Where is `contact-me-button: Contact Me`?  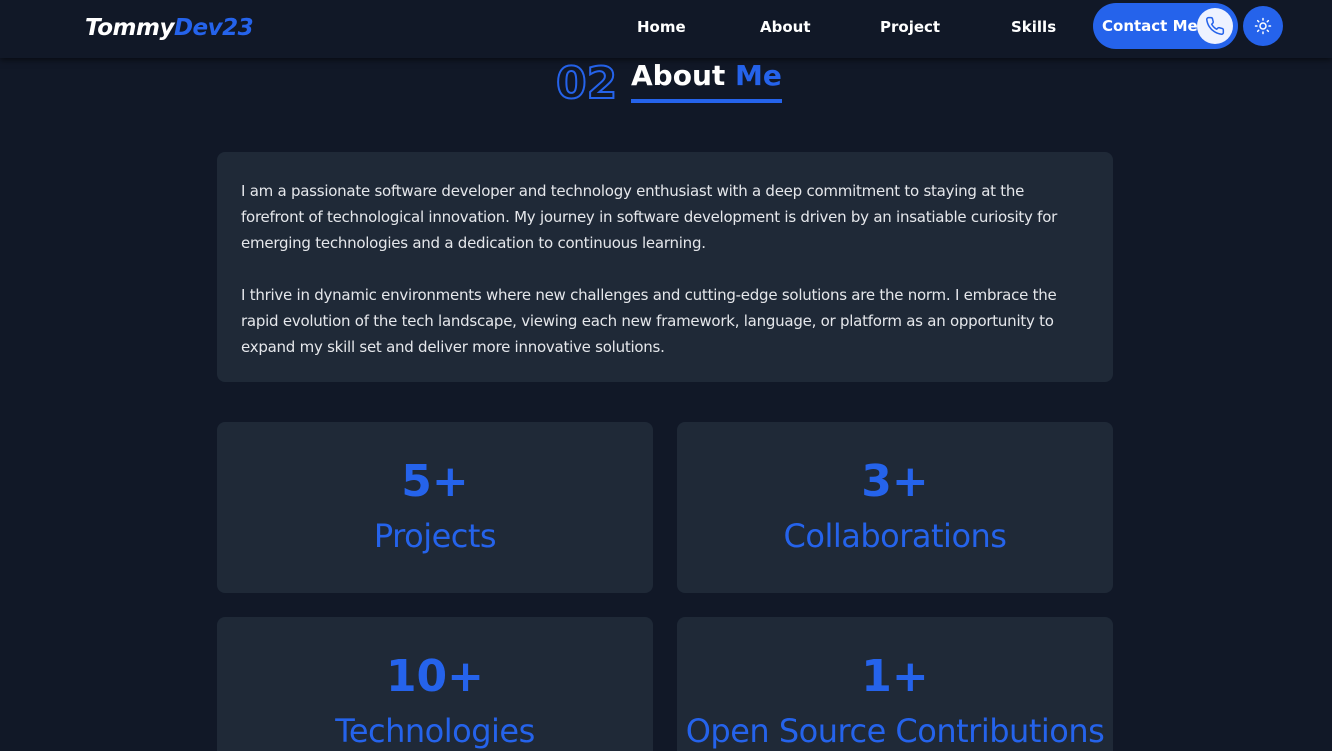 contact-me-button: Contact Me is located at coordinates (1165, 26).